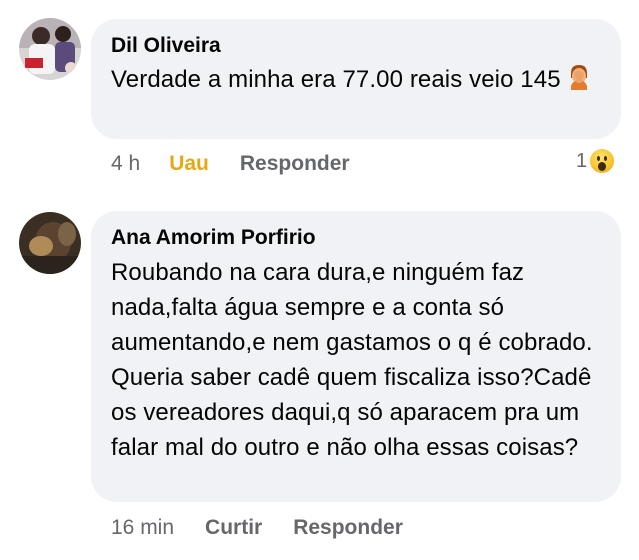 This screenshot has width=639, height=560. I want to click on comment-author: Ana Amorim Porfirio, so click(213, 238).